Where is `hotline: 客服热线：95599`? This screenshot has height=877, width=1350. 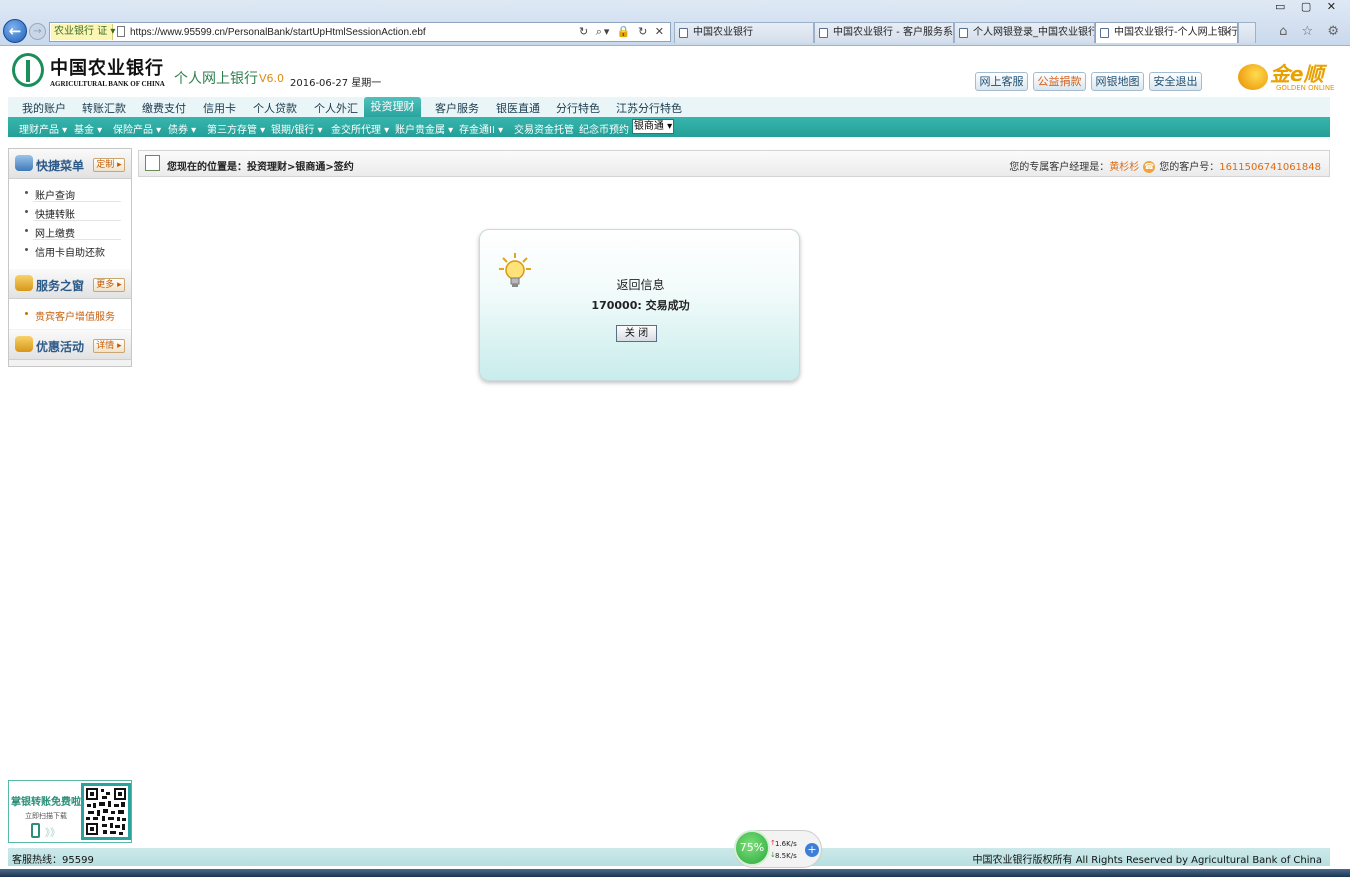 hotline: 客服热线：95599 is located at coordinates (53, 860).